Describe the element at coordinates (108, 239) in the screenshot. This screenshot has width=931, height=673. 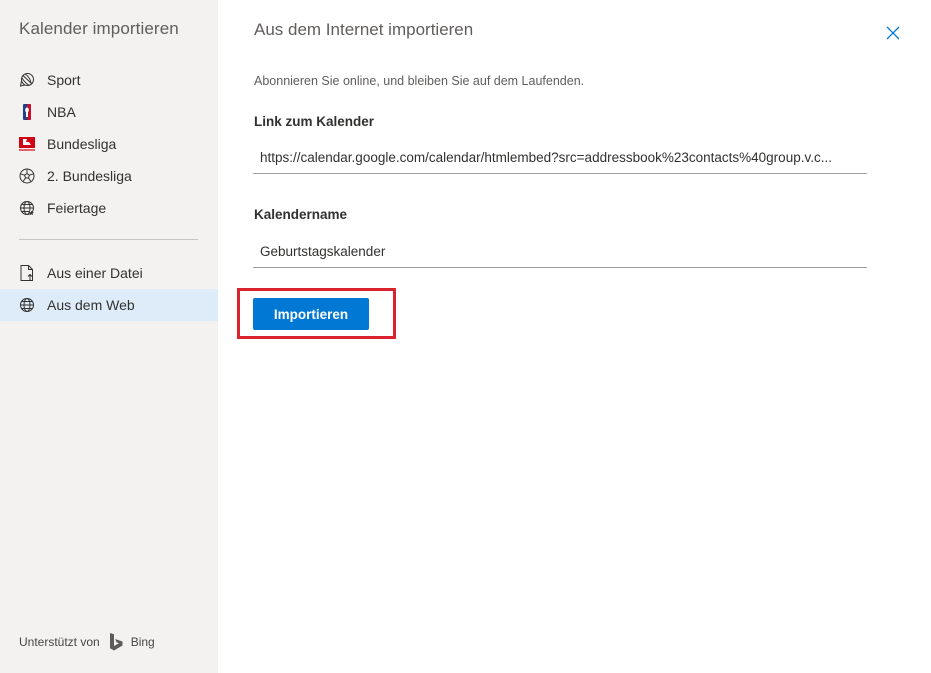
I see `sidebar-divider` at that location.